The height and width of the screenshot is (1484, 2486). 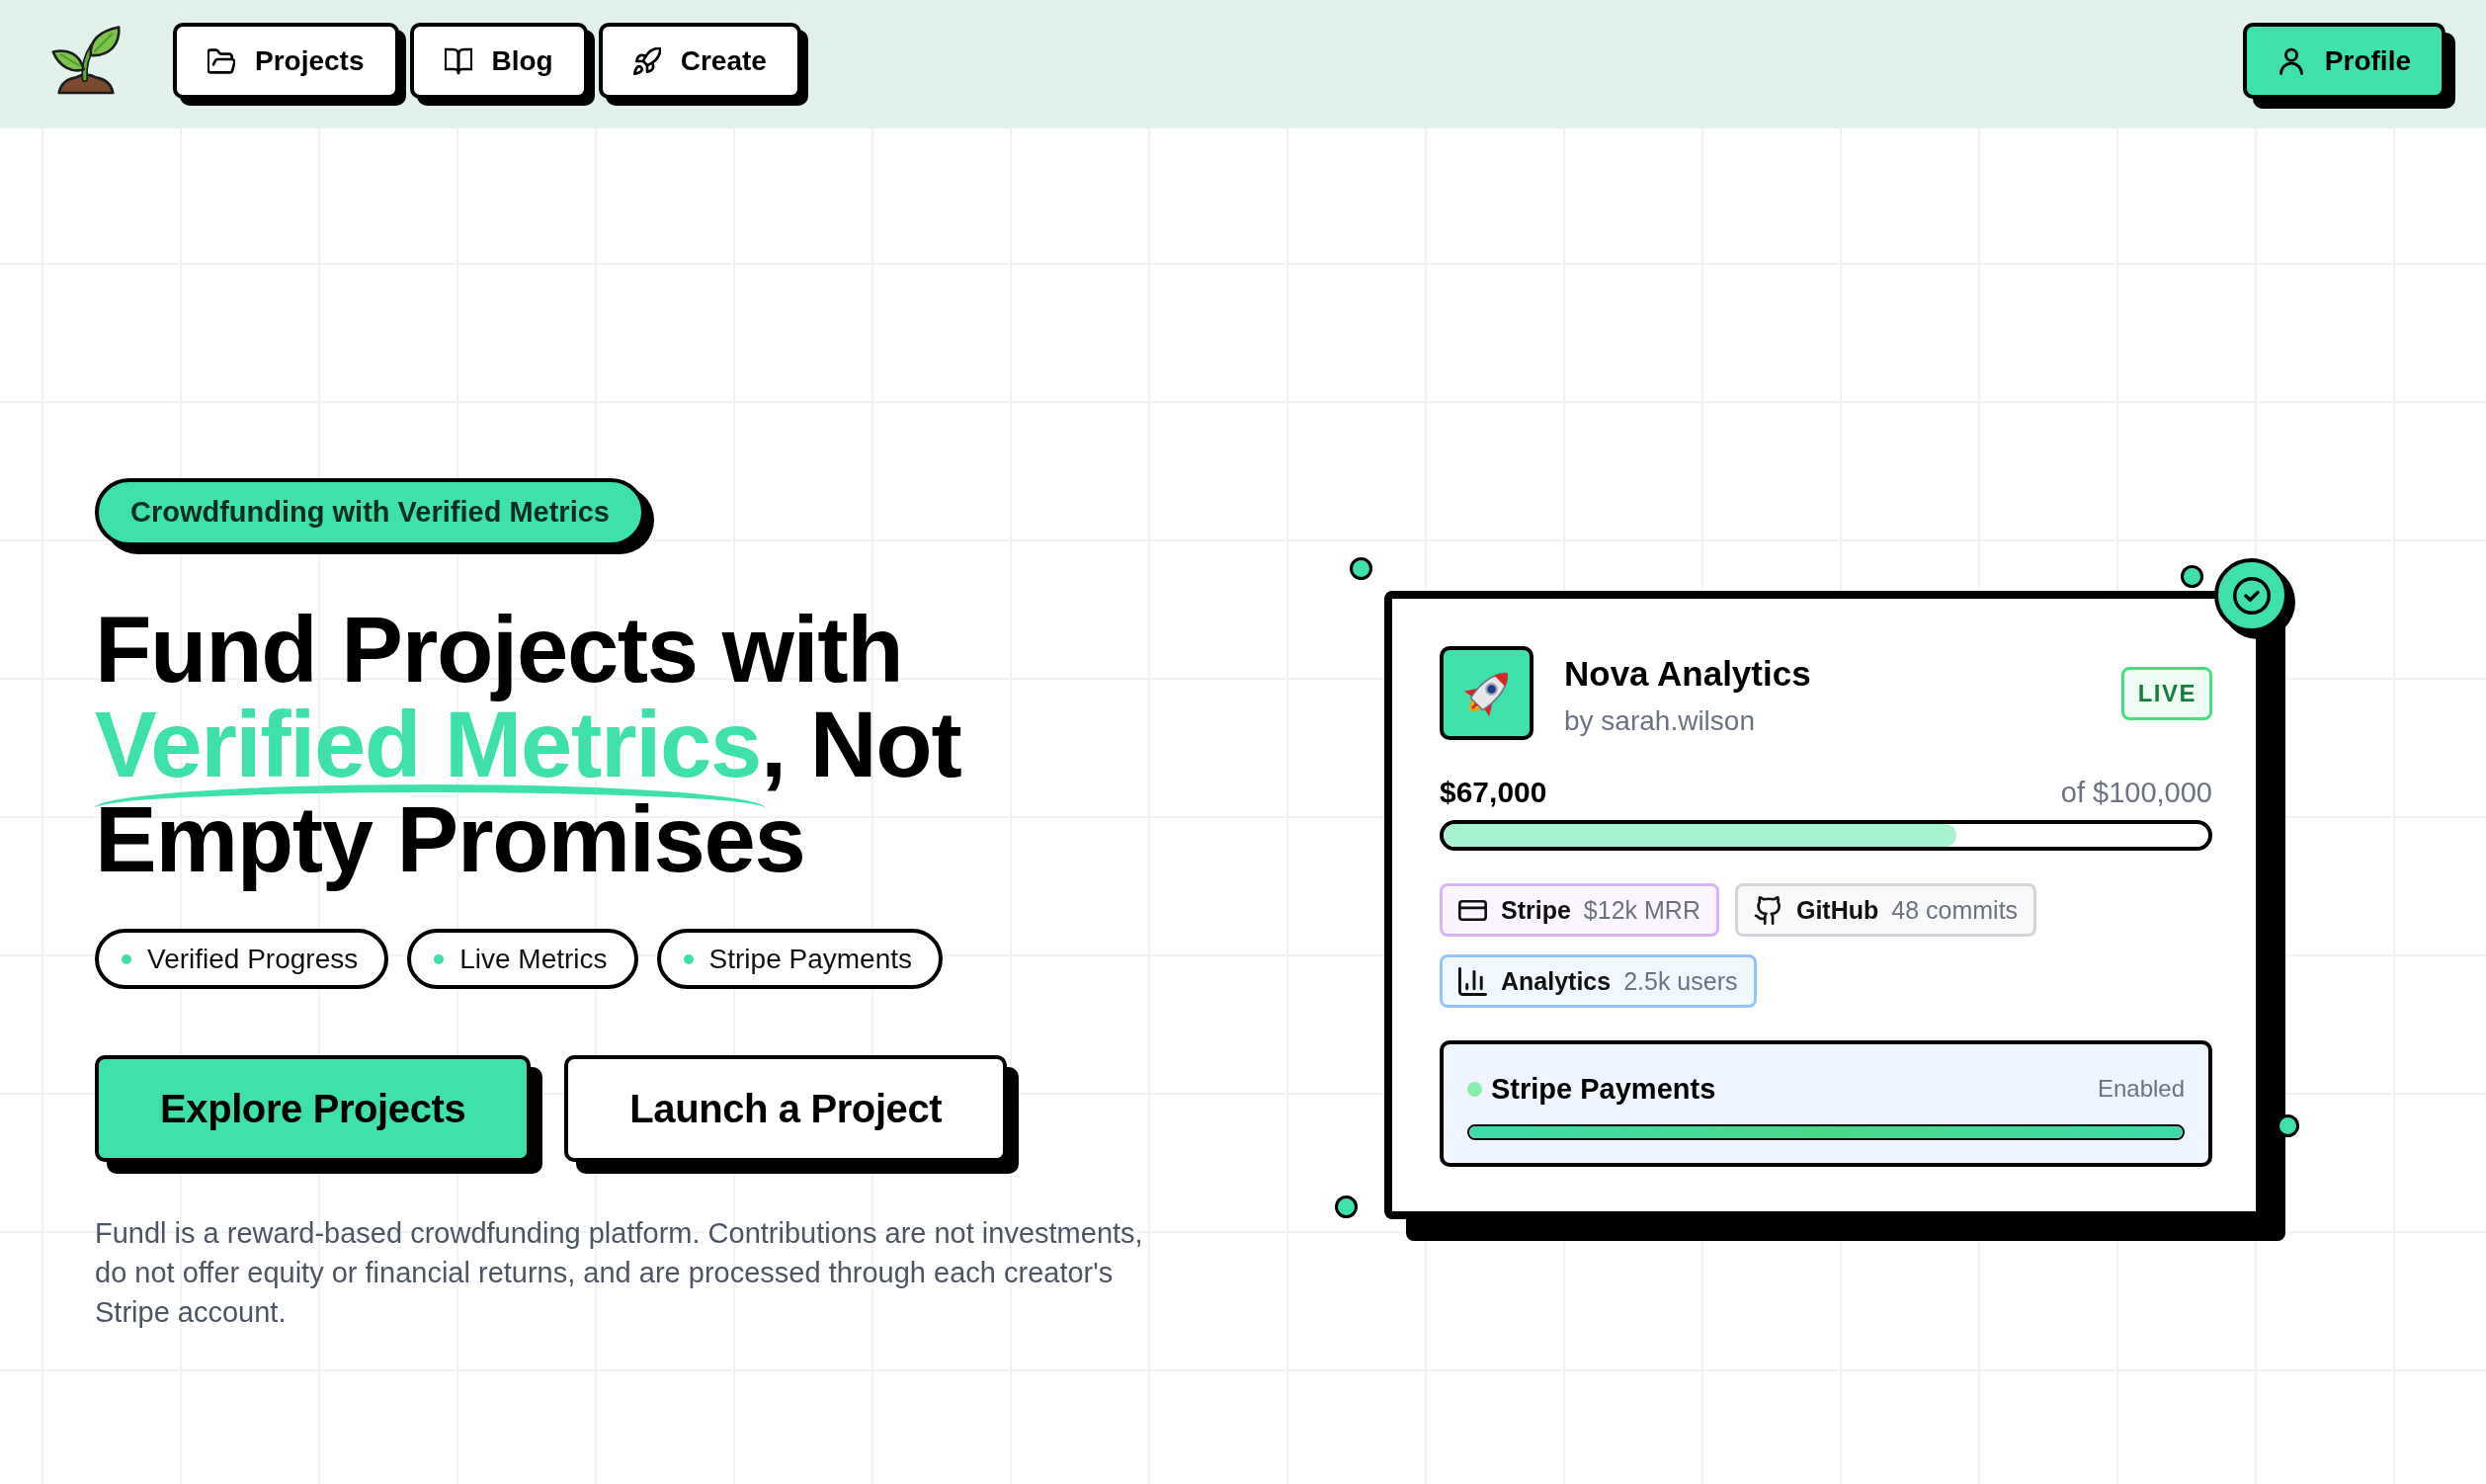 What do you see at coordinates (1472, 981) in the screenshot?
I see `bar-chart-icon` at bounding box center [1472, 981].